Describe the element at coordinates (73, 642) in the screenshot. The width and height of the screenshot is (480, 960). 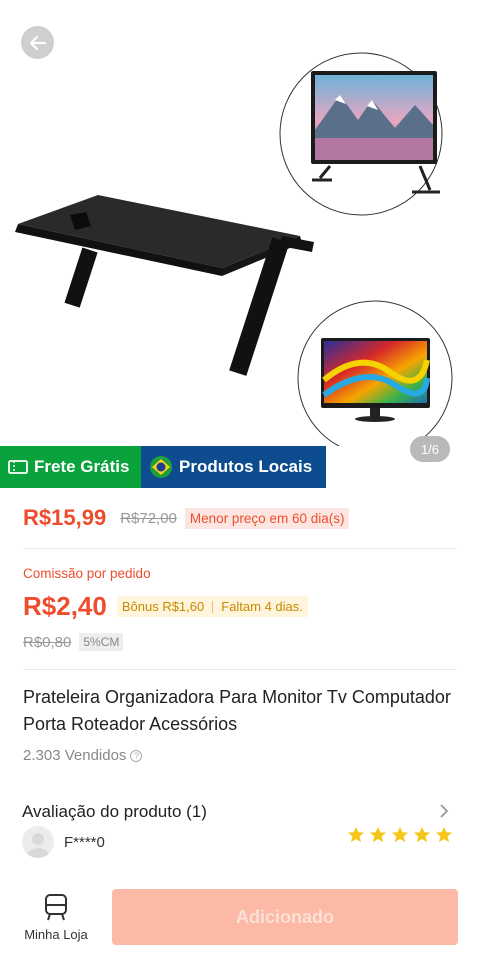
I see `commission-sub-row: R$0,80 5%CM` at that location.